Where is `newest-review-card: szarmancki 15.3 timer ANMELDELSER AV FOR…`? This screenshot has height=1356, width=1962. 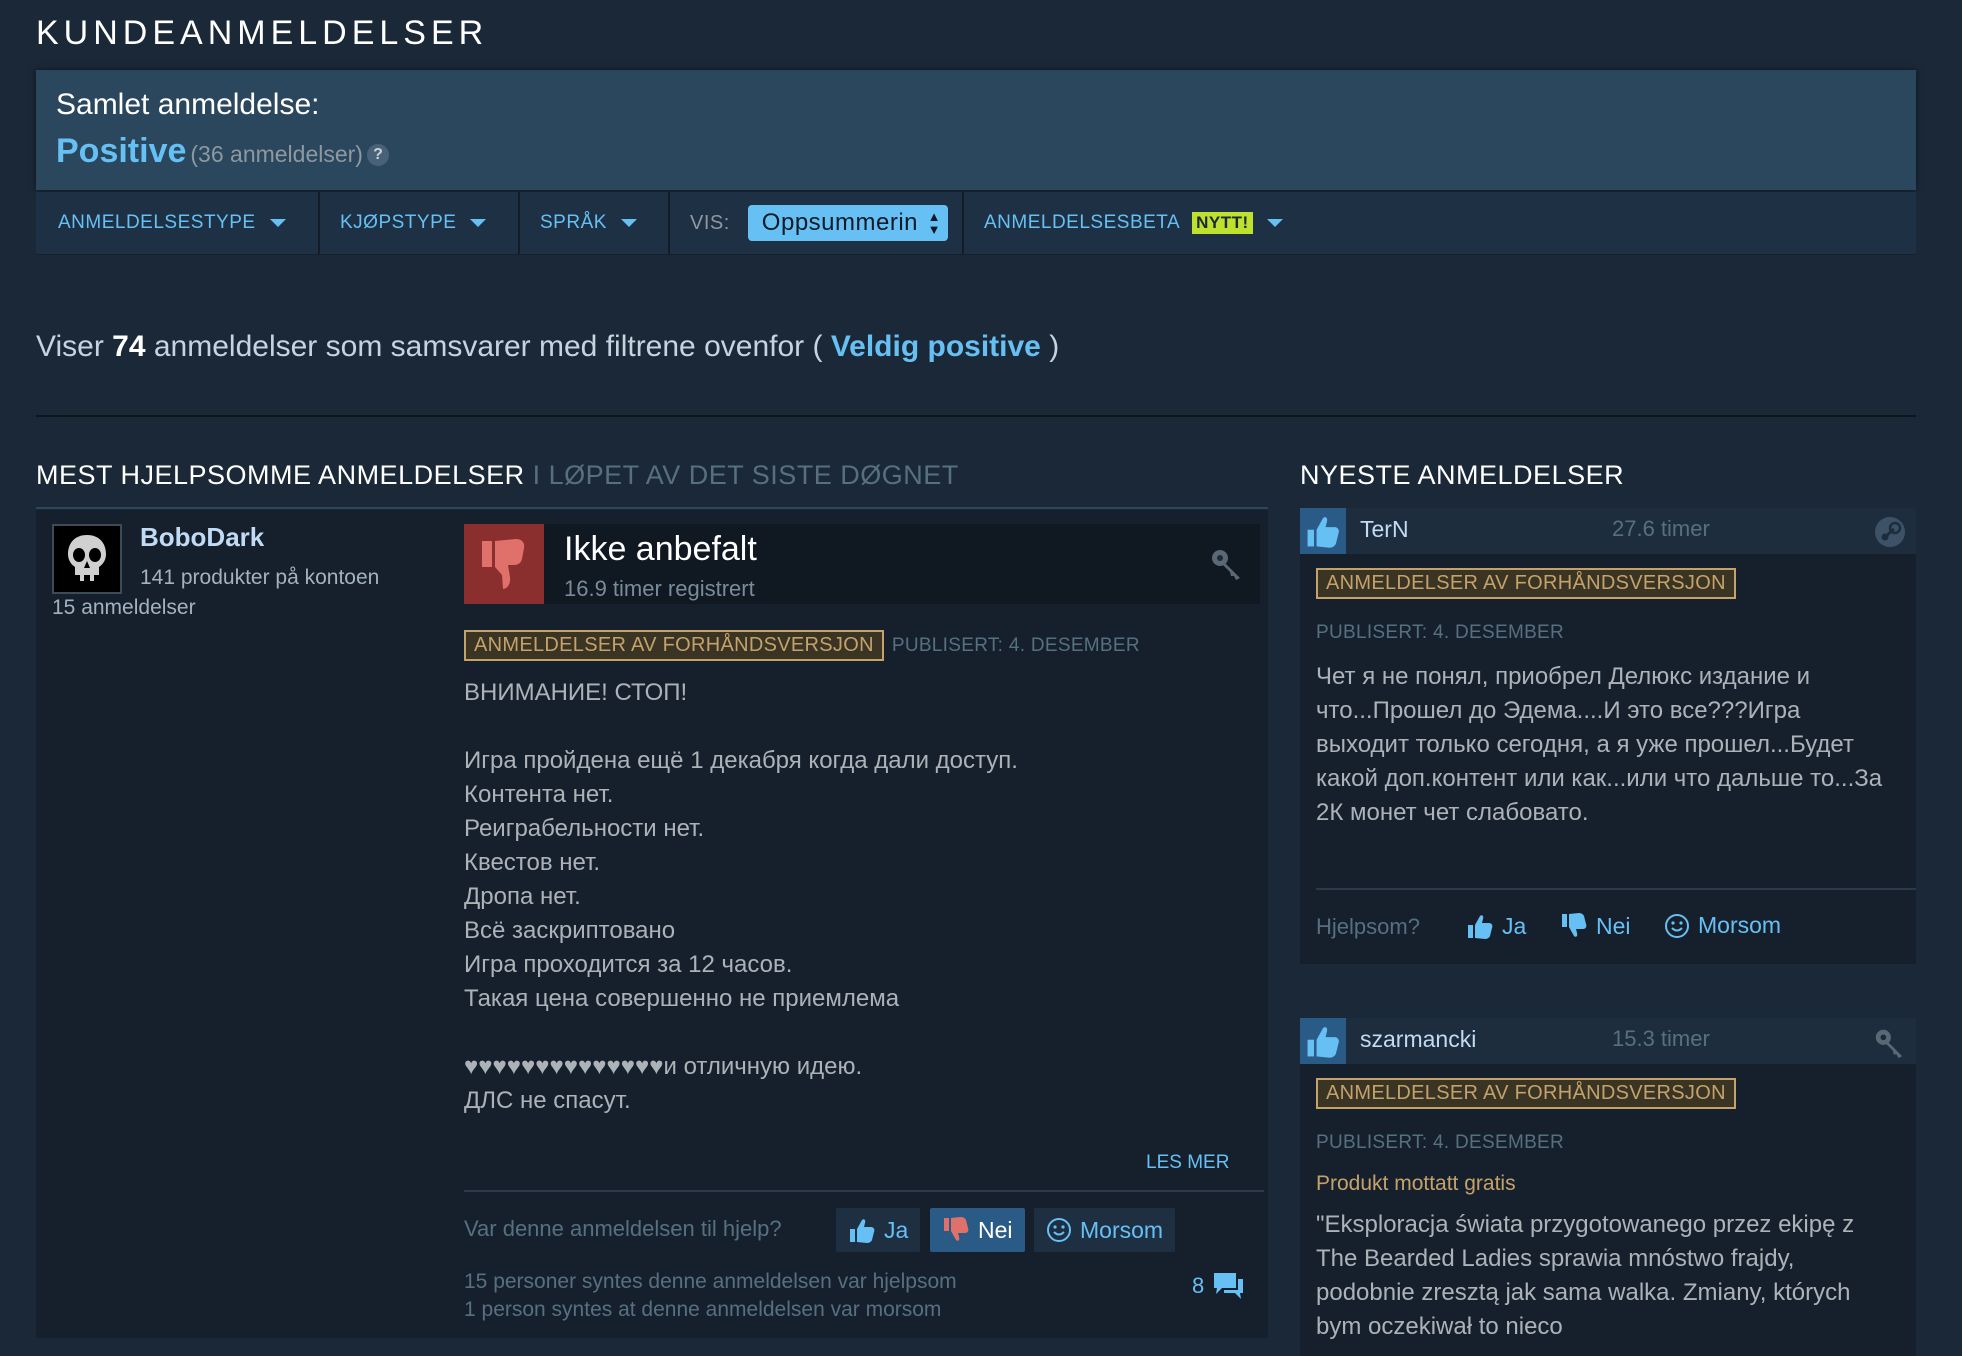 newest-review-card: szarmancki 15.3 timer ANMELDELSER AV FOR… is located at coordinates (1608, 1187).